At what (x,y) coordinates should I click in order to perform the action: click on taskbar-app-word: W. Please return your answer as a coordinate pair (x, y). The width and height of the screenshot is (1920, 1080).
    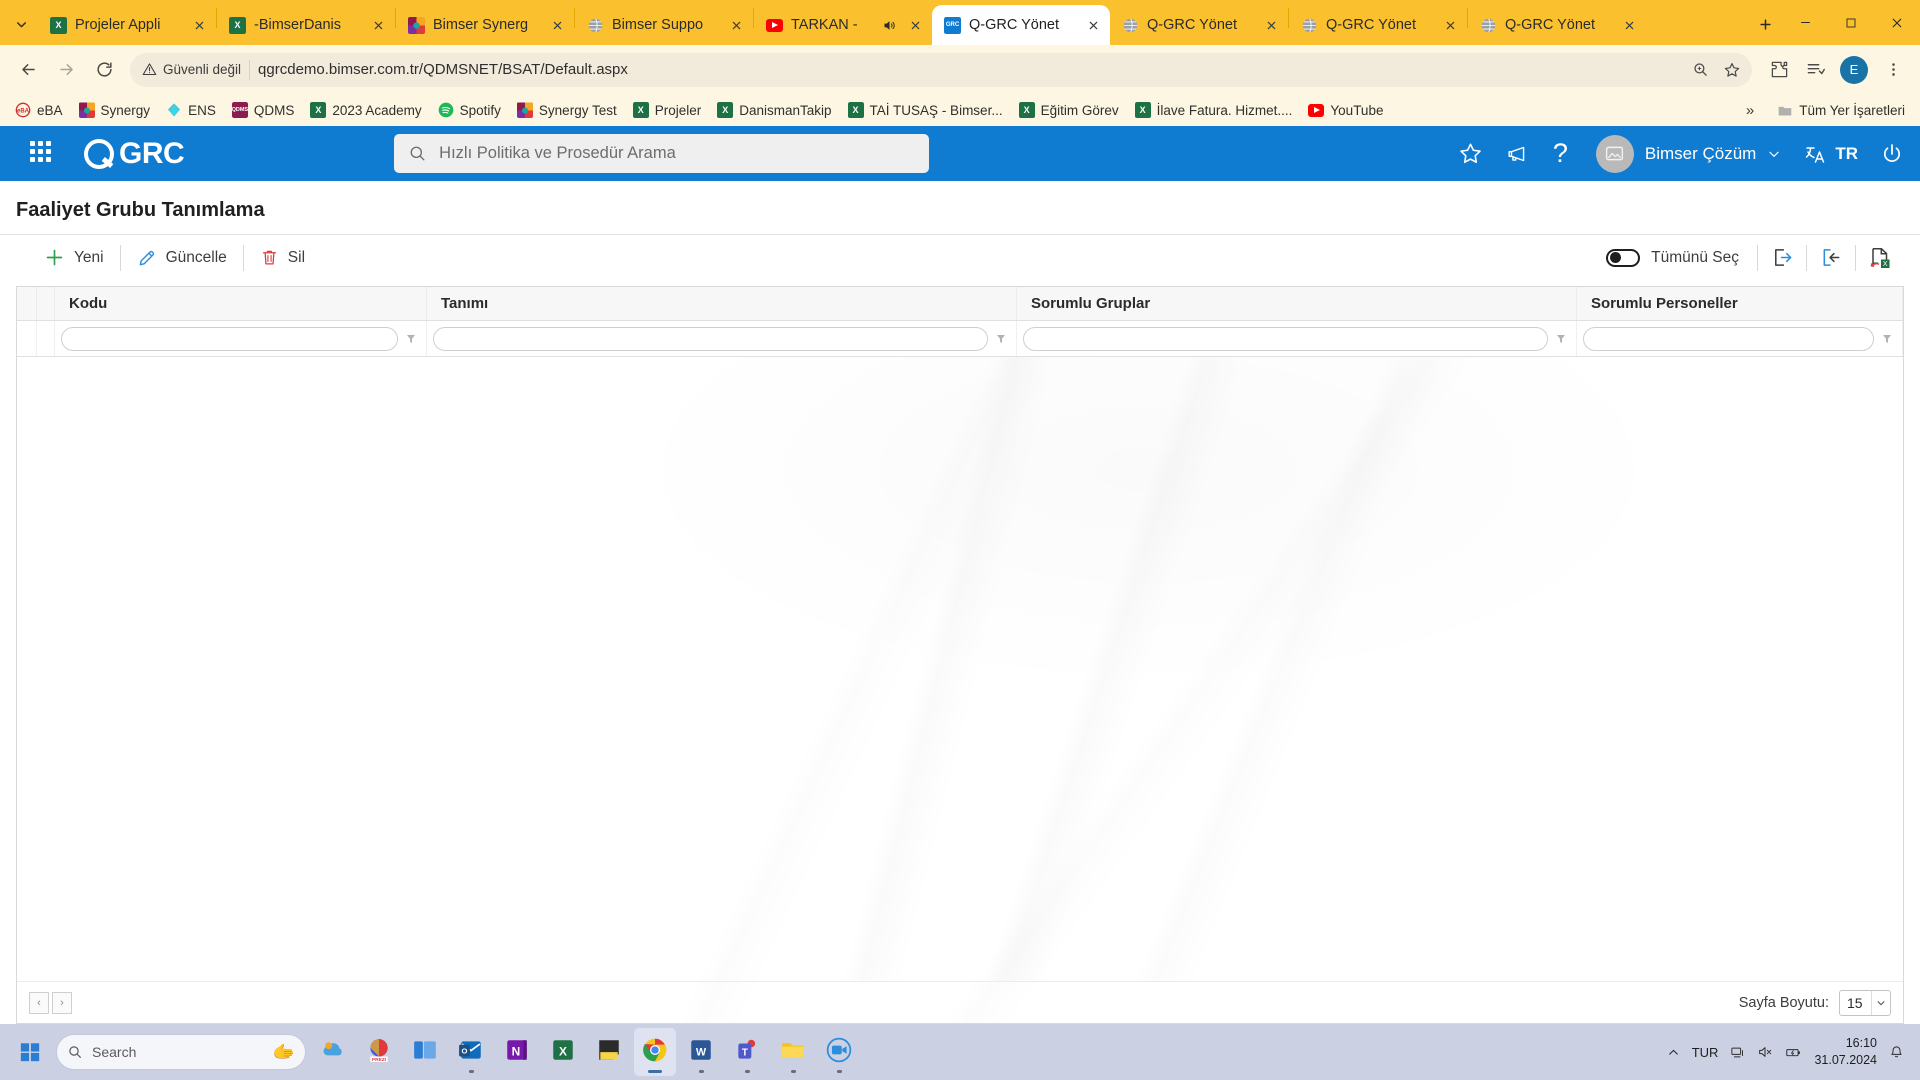
    Looking at the image, I should click on (701, 1052).